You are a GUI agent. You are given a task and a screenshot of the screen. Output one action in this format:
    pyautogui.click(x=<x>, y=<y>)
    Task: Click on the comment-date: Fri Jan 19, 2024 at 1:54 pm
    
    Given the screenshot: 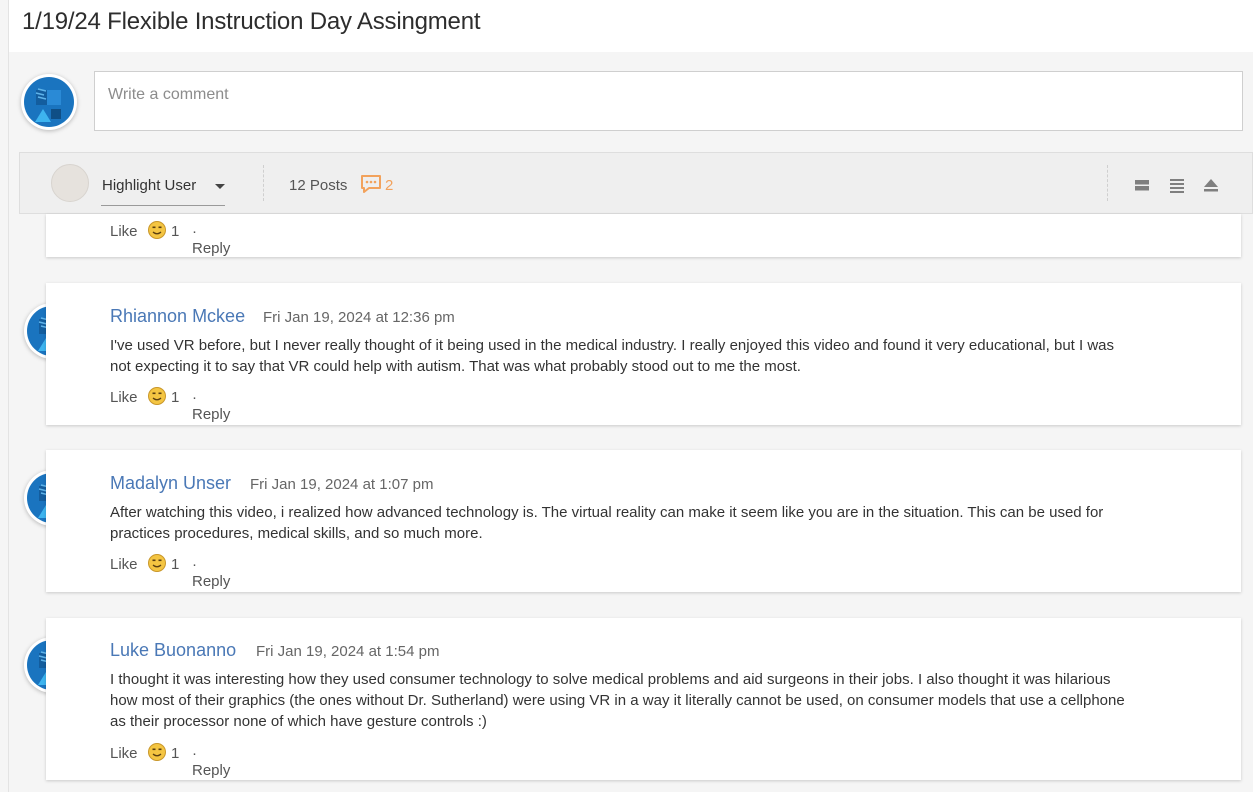 What is the action you would take?
    pyautogui.click(x=348, y=651)
    